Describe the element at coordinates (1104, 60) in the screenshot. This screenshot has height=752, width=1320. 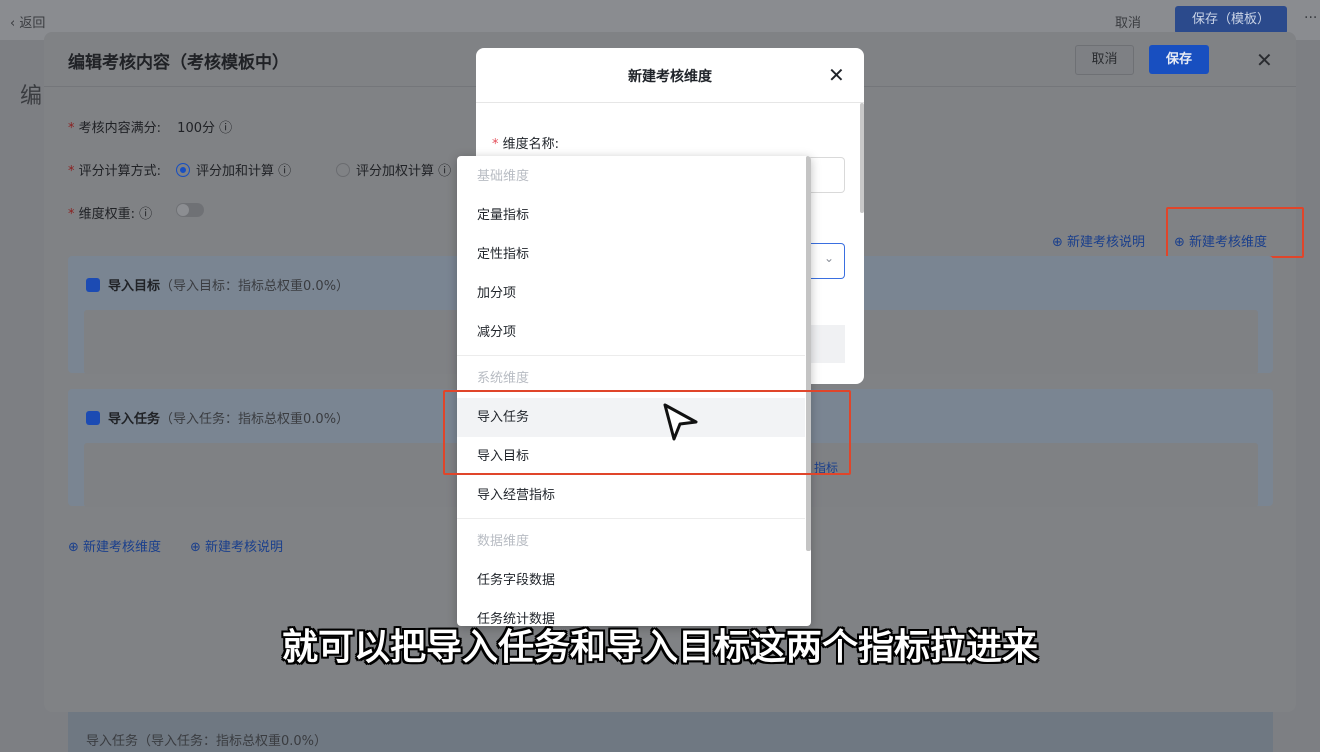
I see `panel-cancel-button: 取消` at that location.